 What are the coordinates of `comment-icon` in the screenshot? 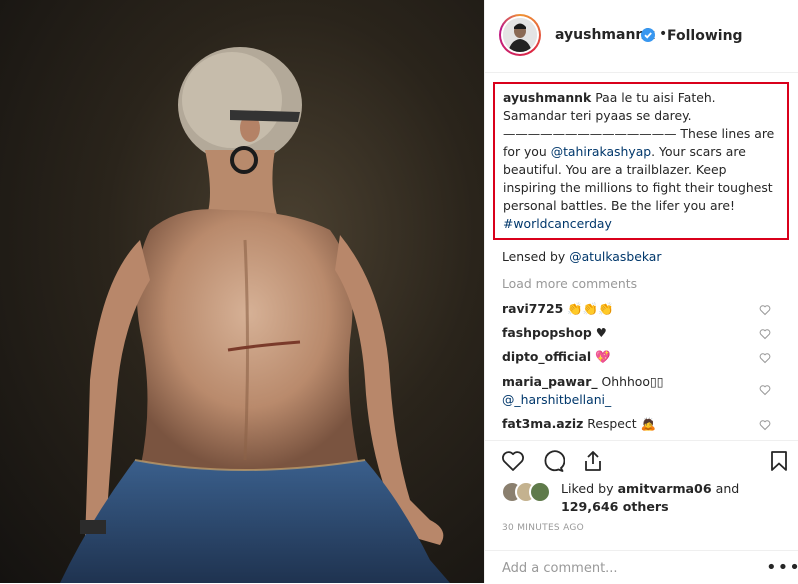 It's located at (553, 461).